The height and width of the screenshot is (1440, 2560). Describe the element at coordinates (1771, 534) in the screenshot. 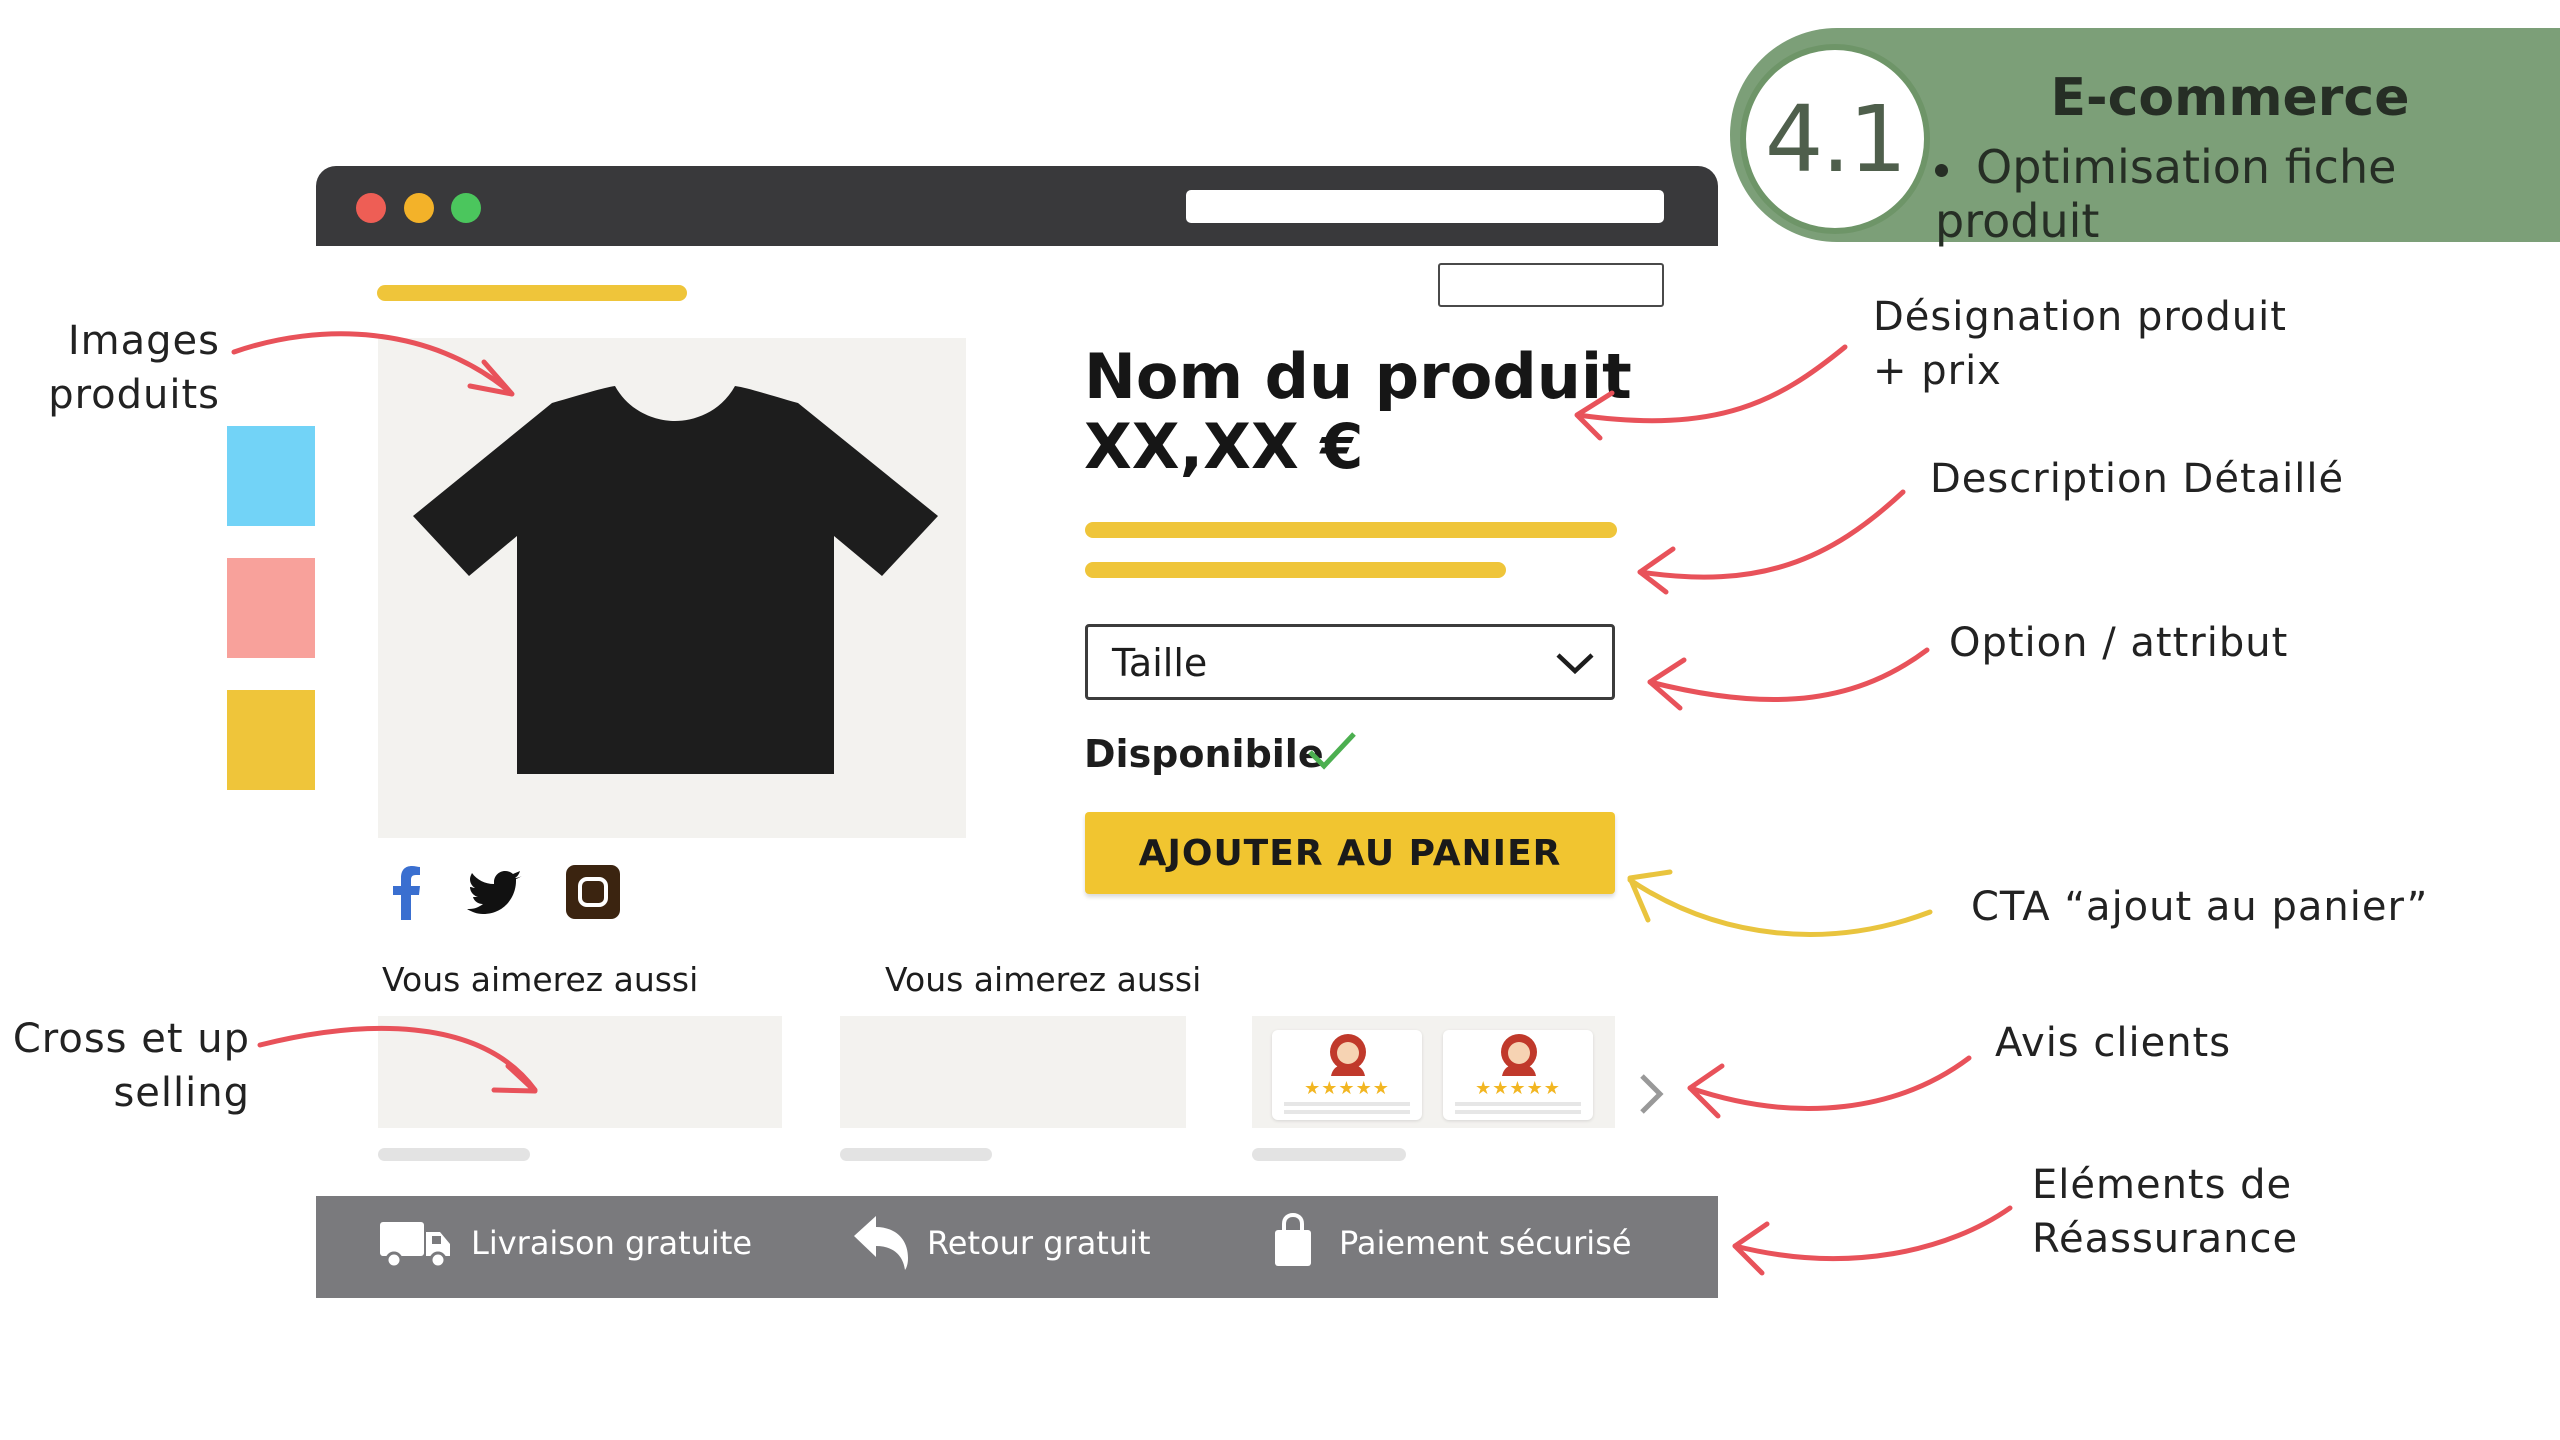

I see `arrow-description` at that location.